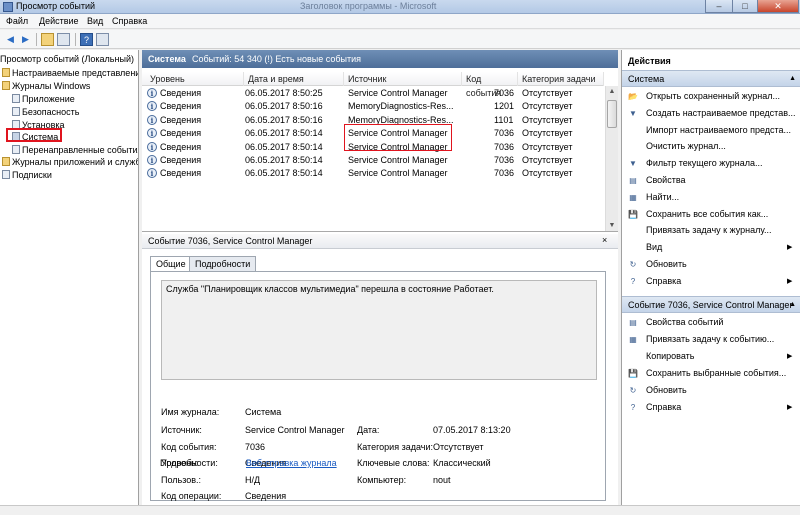  I want to click on show-actions-icon, so click(102, 39).